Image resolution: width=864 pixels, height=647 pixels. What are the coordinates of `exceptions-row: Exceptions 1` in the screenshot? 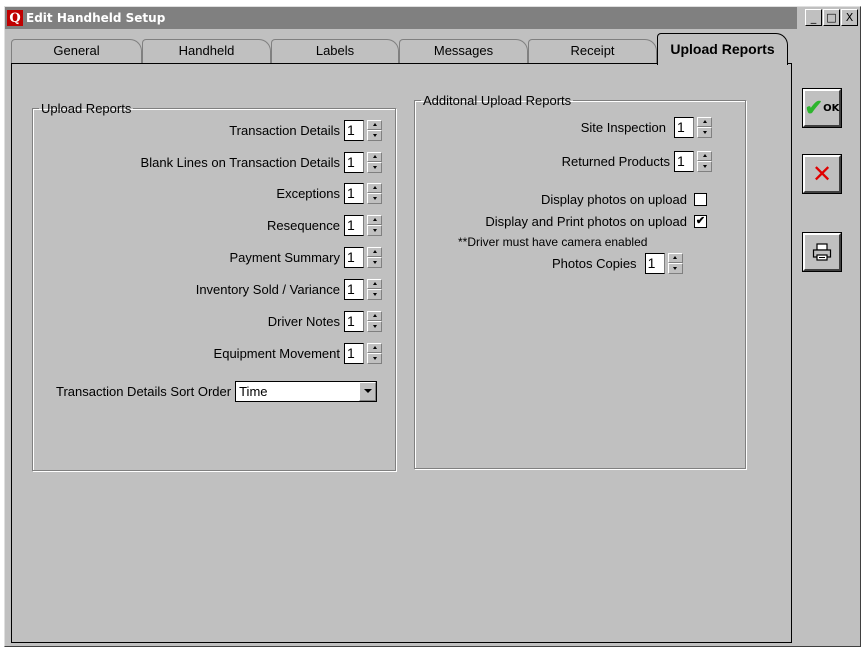 It's located at (217, 193).